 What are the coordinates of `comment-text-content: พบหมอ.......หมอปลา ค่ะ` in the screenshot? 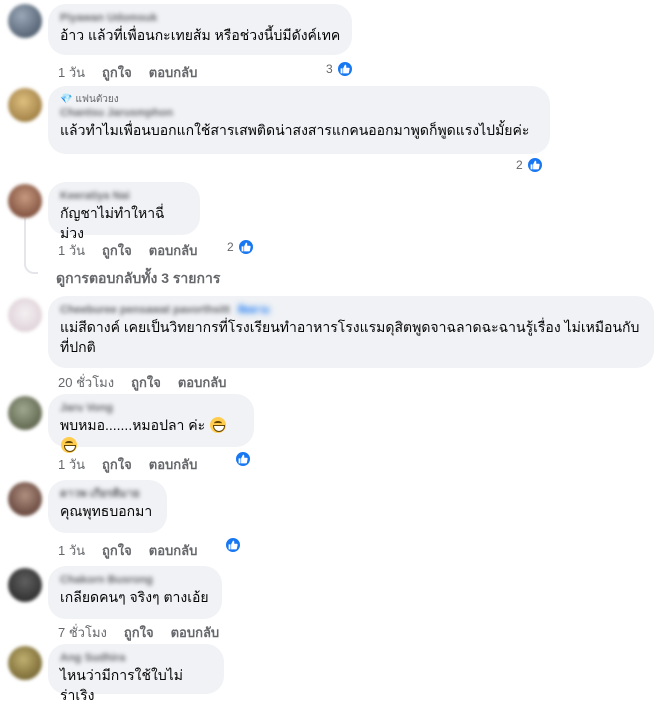 It's located at (133, 425).